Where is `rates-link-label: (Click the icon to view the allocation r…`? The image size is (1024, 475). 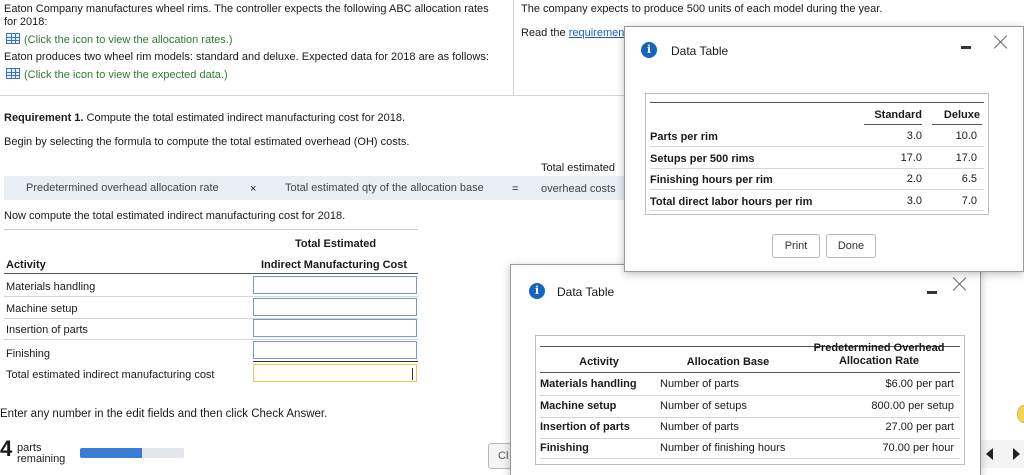 rates-link-label: (Click the icon to view the allocation r… is located at coordinates (128, 40).